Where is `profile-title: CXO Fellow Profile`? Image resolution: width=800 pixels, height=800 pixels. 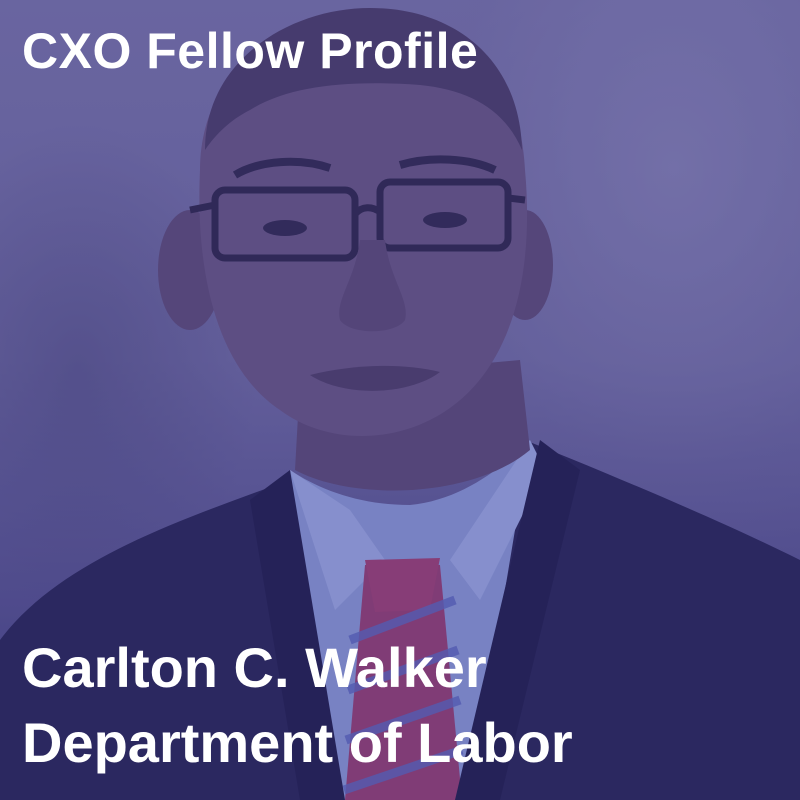 profile-title: CXO Fellow Profile is located at coordinates (250, 51).